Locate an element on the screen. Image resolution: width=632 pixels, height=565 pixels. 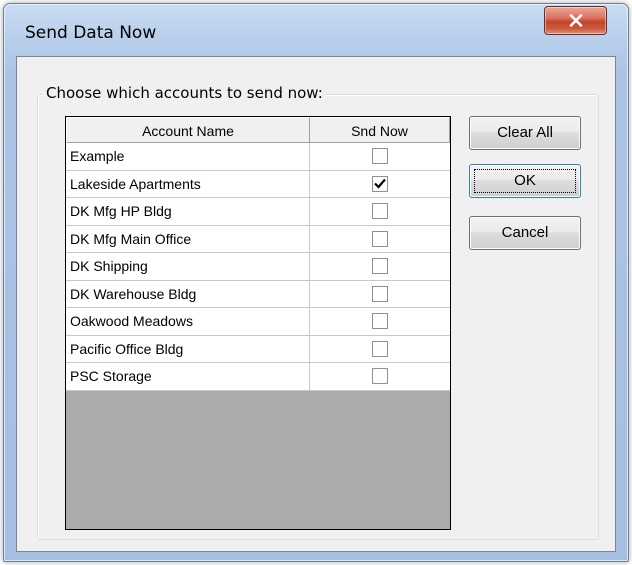
account-name-cell: DK Mfg HP Bldg is located at coordinates (188, 211).